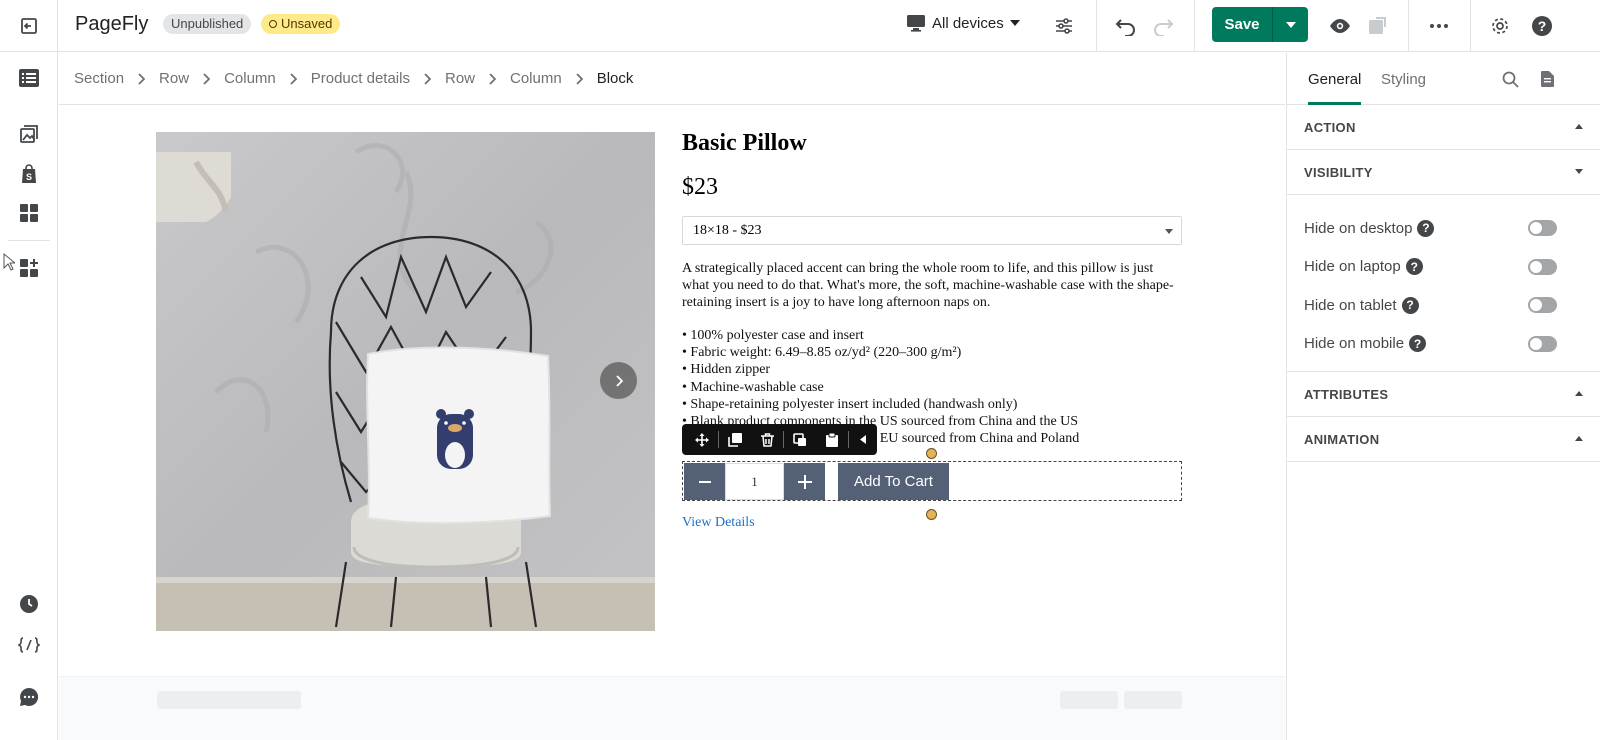 This screenshot has height=740, width=1600. I want to click on undo-icon, so click(1125, 27).